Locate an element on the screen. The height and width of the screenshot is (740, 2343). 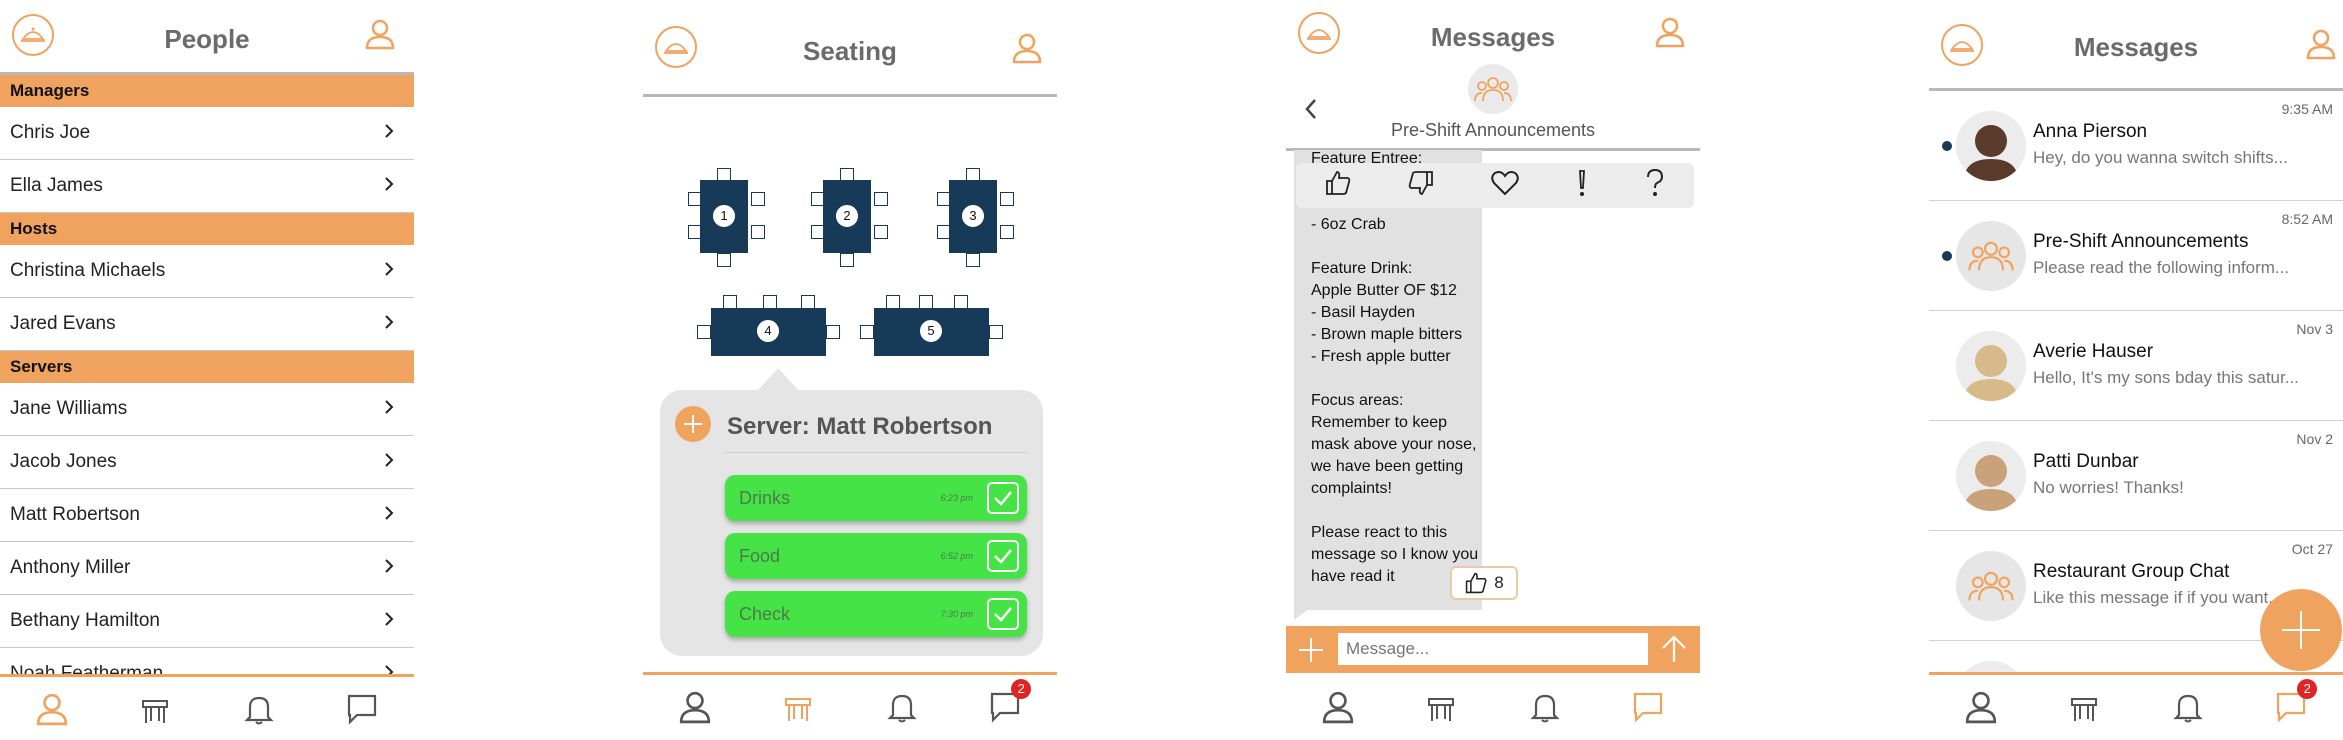
add-icon is located at coordinates (693, 424).